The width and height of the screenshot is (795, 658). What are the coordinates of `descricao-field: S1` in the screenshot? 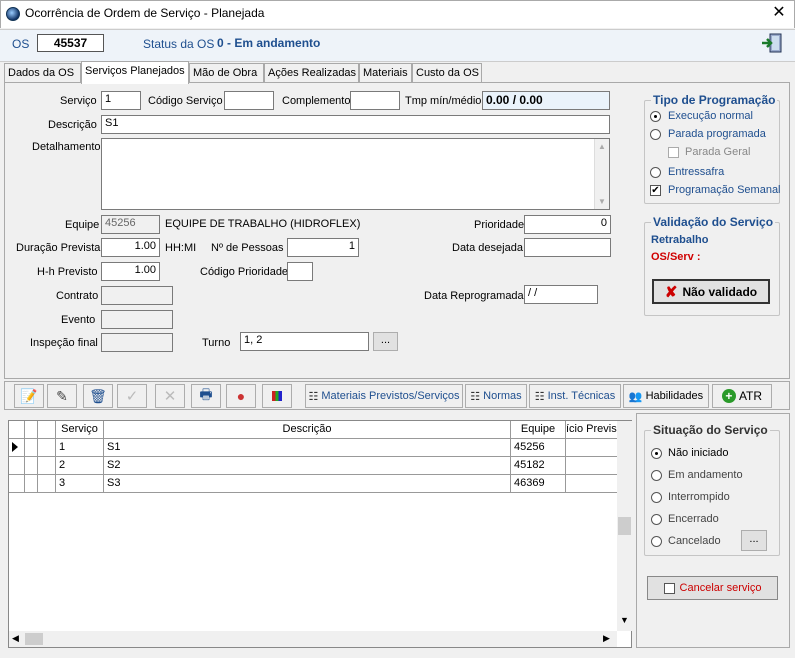 It's located at (355, 124).